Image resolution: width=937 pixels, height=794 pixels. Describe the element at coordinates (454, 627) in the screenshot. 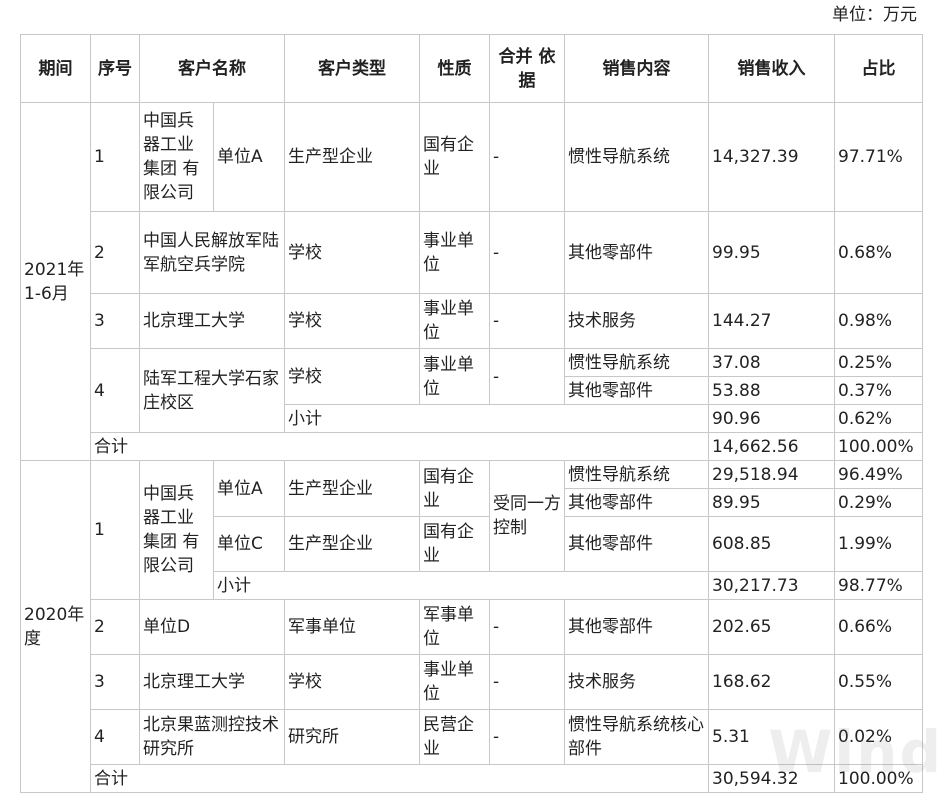

I see `nature-cell: 军事单位` at that location.